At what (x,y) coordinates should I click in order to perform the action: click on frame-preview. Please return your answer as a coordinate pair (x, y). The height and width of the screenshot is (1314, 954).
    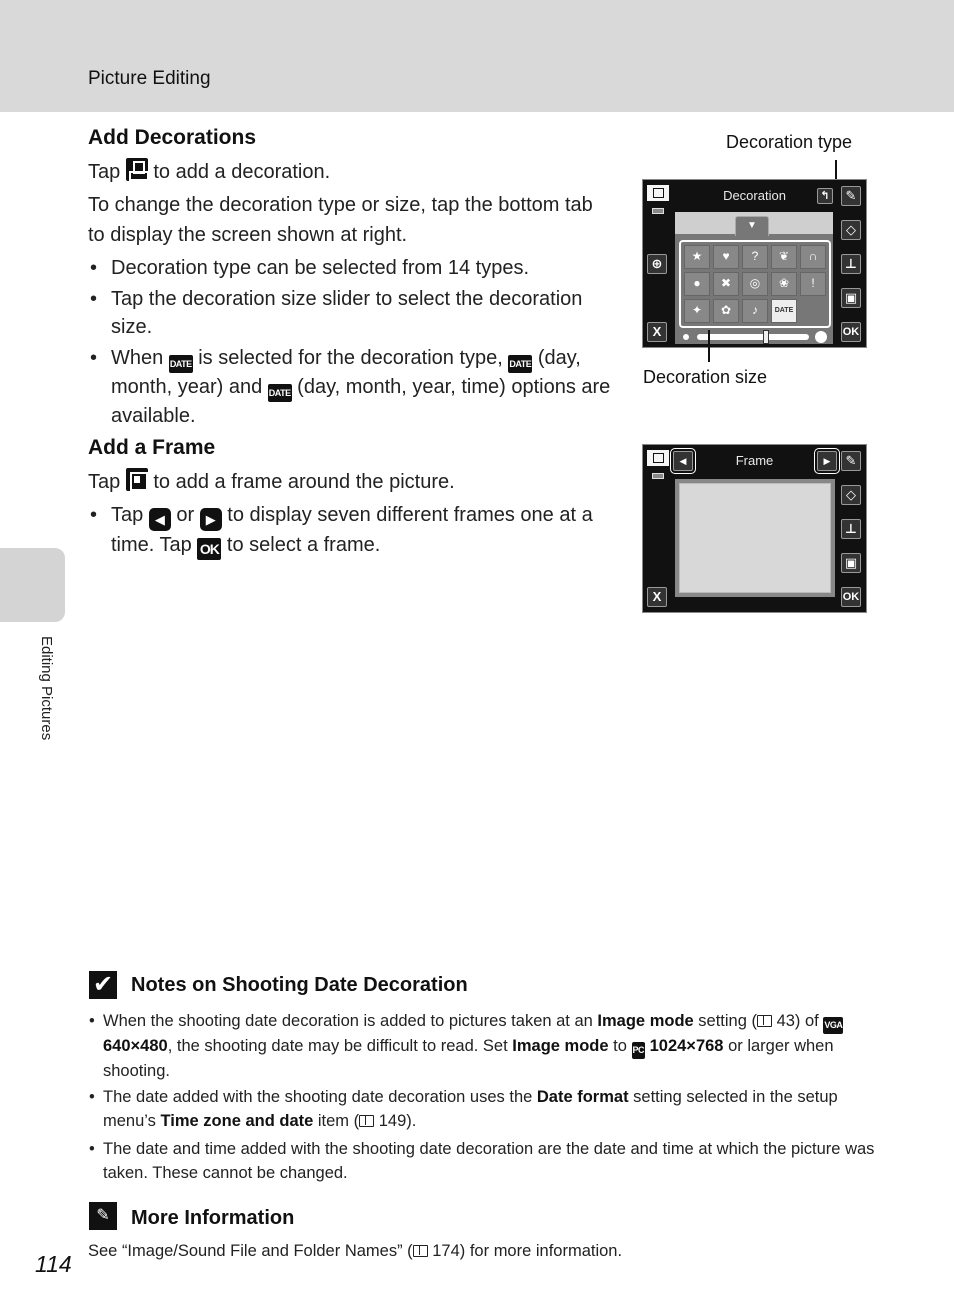
    Looking at the image, I should click on (755, 538).